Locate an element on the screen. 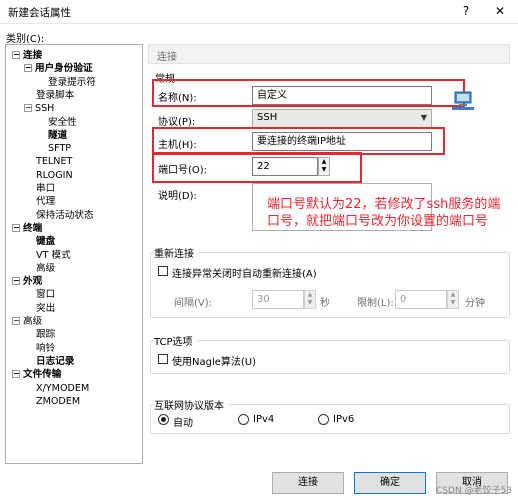 This screenshot has height=500, width=518. limit-spinner: ▲ ▼ is located at coordinates (453, 299).